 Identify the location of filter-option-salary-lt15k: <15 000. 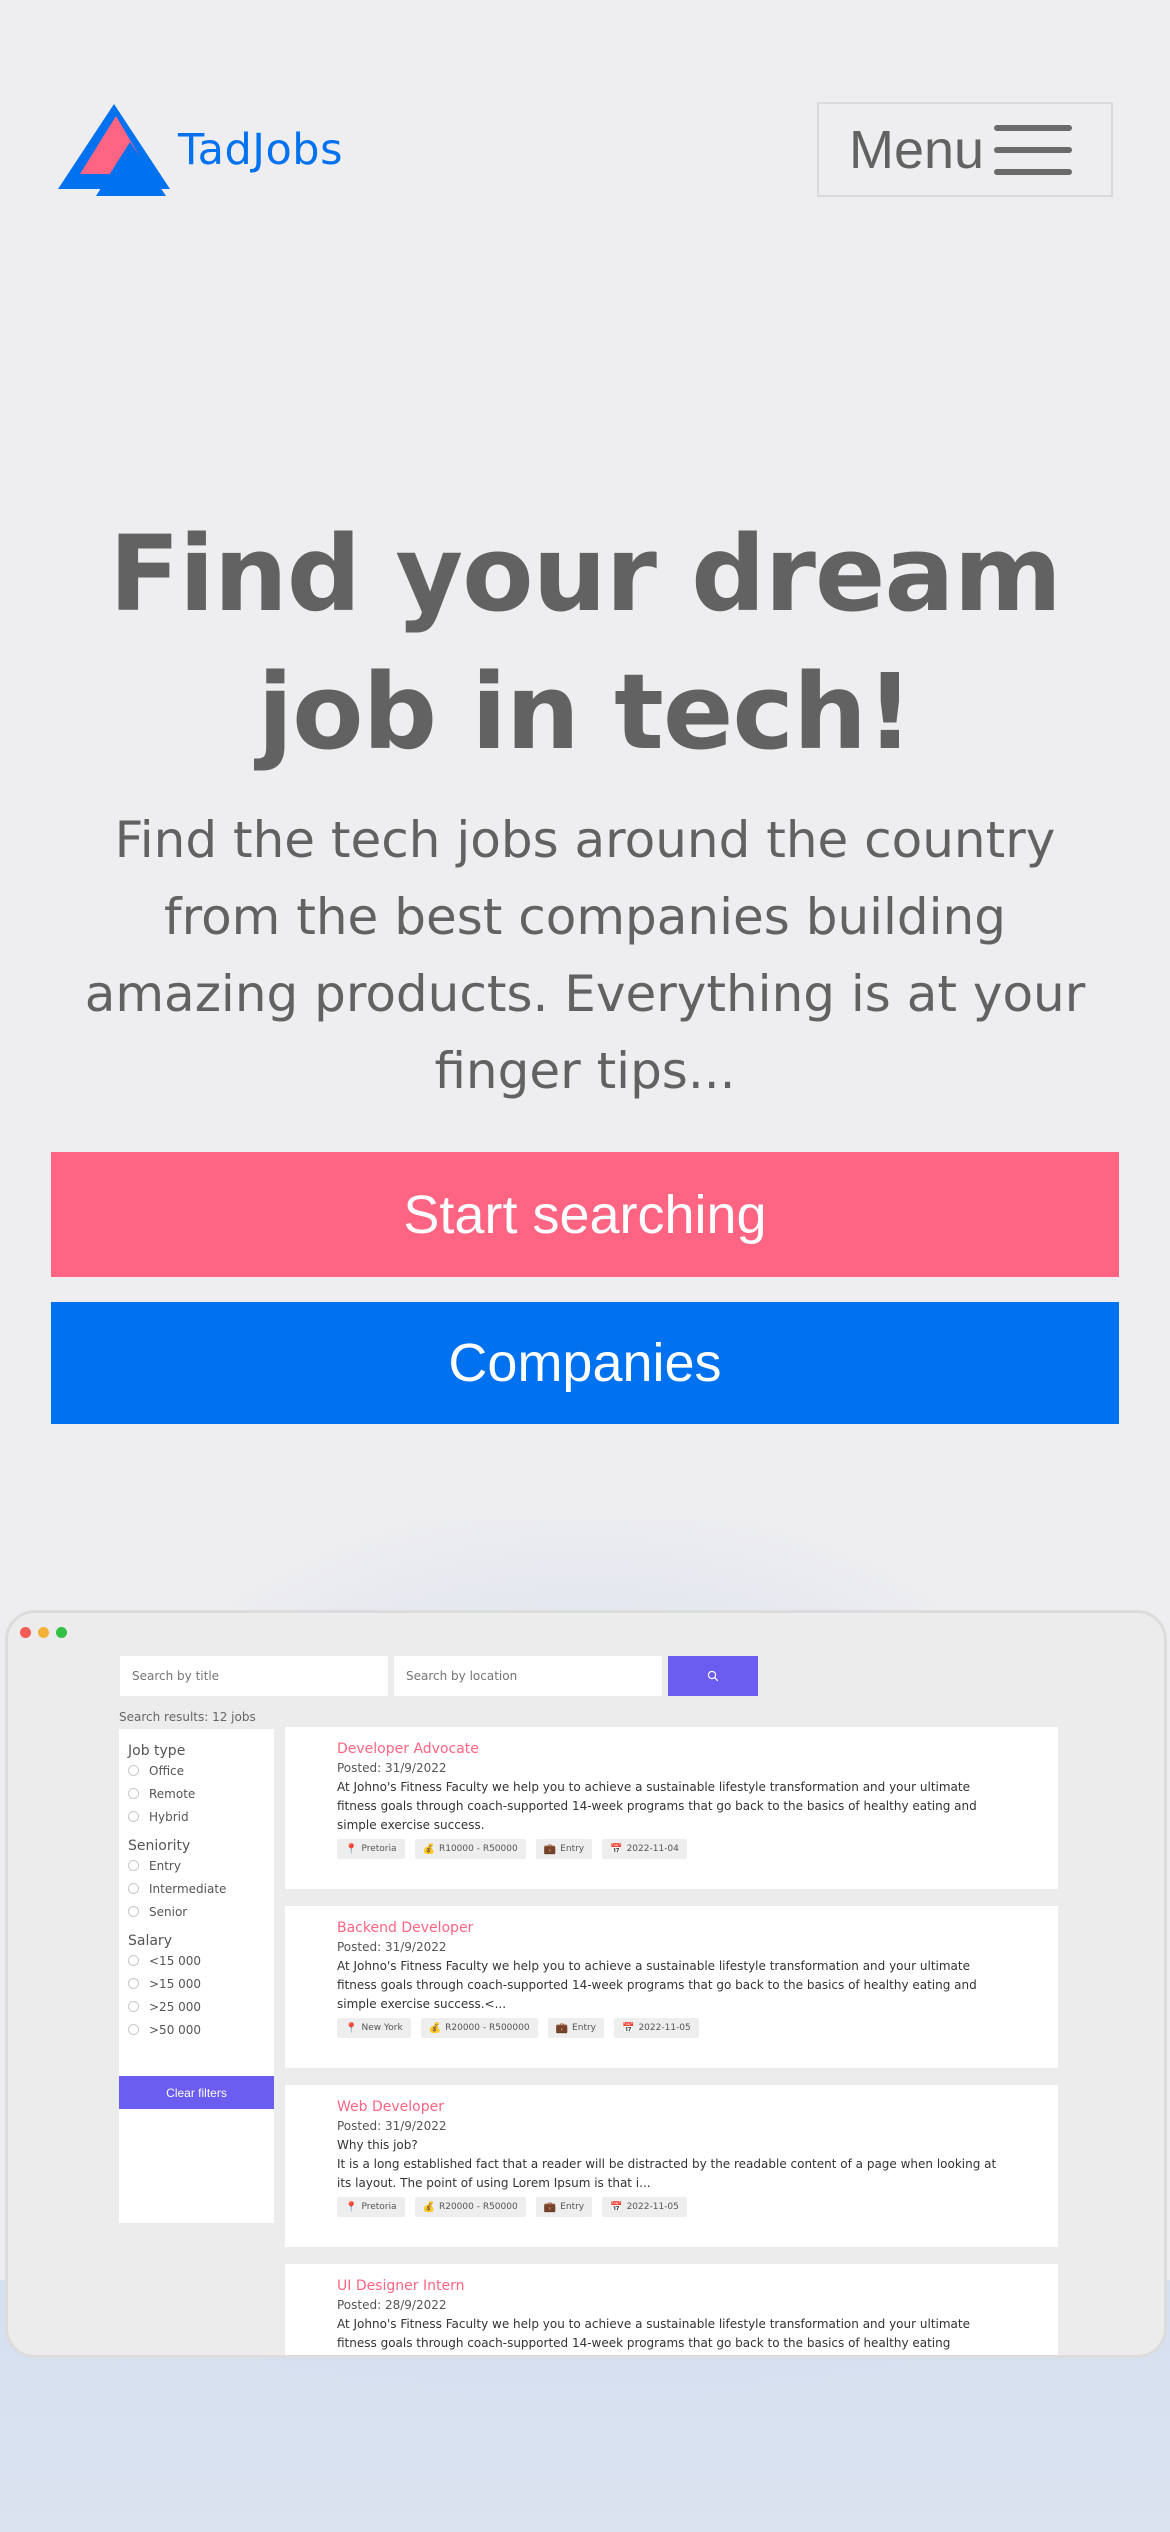
(196, 1960).